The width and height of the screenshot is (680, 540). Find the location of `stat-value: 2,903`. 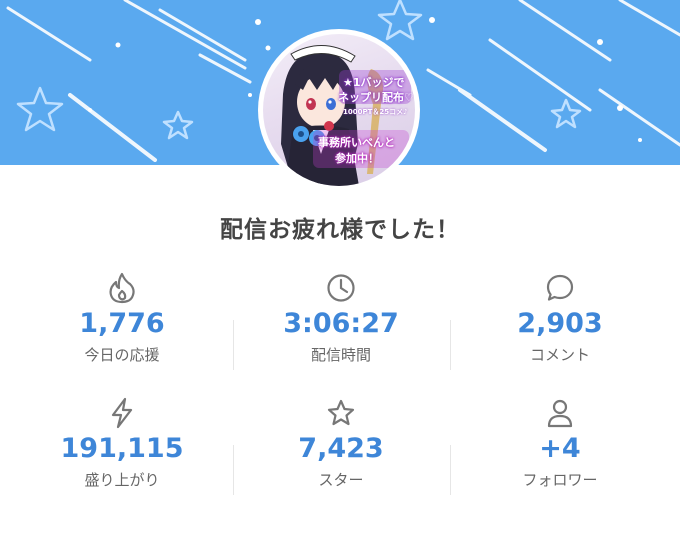

stat-value: 2,903 is located at coordinates (560, 323).